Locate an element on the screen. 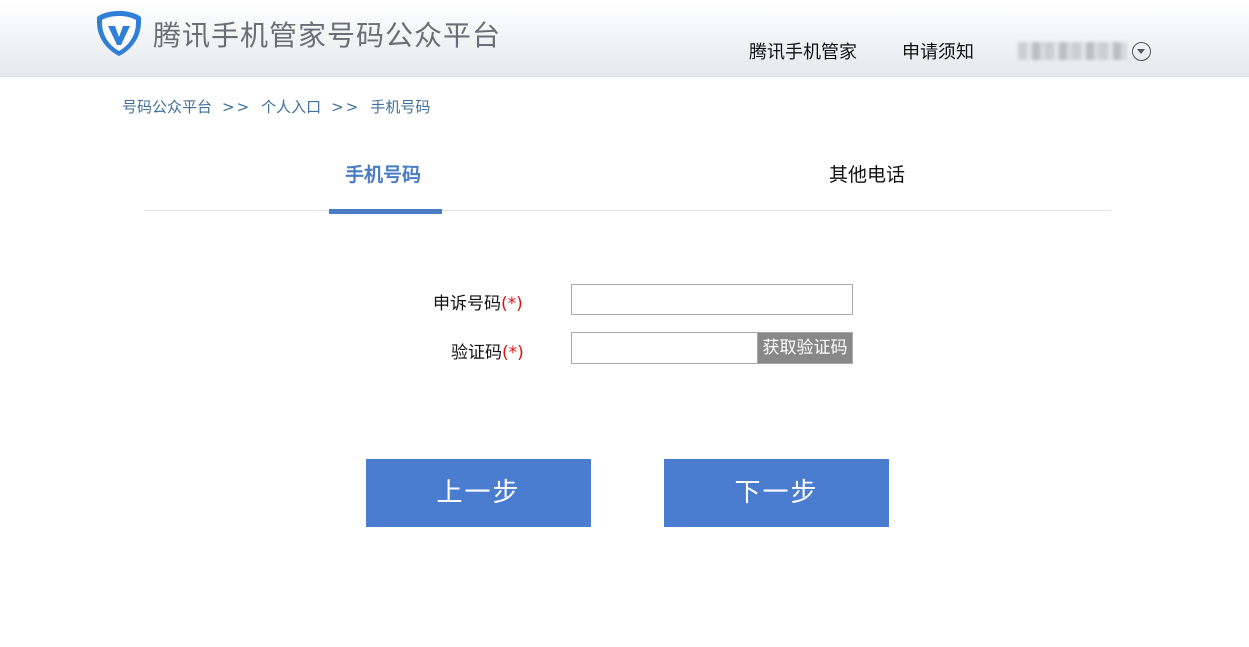 This screenshot has height=647, width=1249. code-label: 验证码(*) is located at coordinates (487, 350).